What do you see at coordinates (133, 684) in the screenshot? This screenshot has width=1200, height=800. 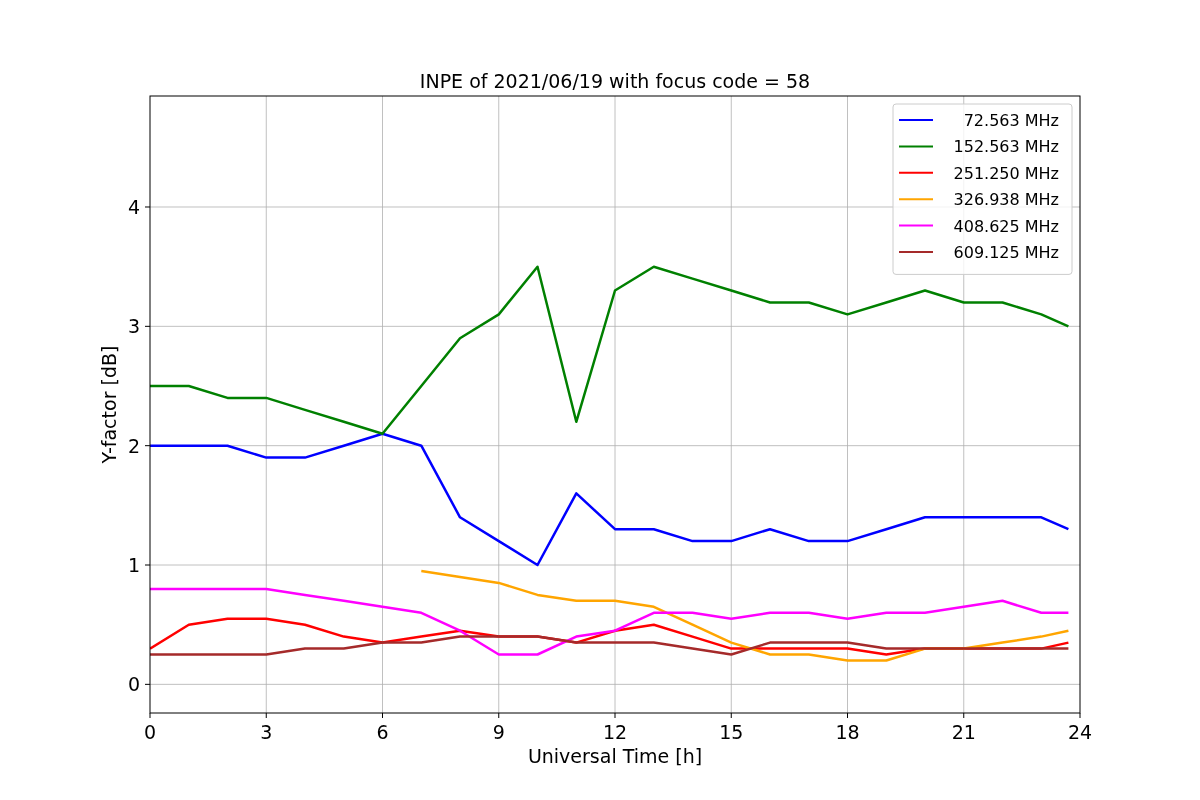 I see `y-tick-label: 0` at bounding box center [133, 684].